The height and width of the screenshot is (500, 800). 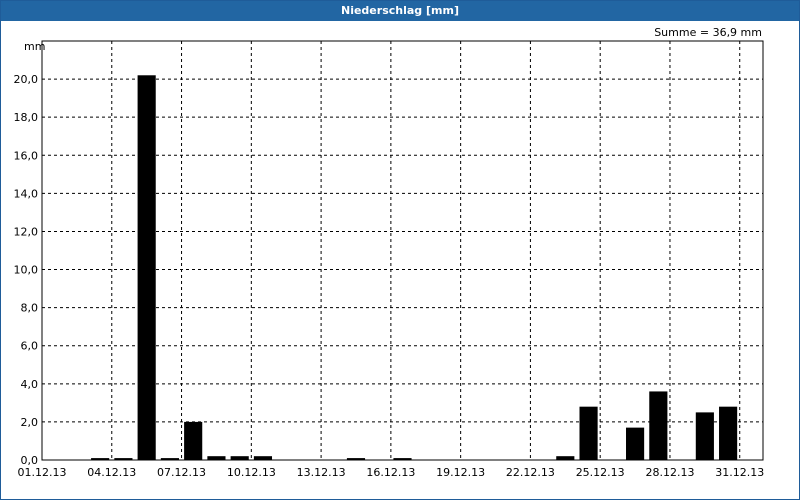 I want to click on y-tick-label: 2,0, so click(x=30, y=422).